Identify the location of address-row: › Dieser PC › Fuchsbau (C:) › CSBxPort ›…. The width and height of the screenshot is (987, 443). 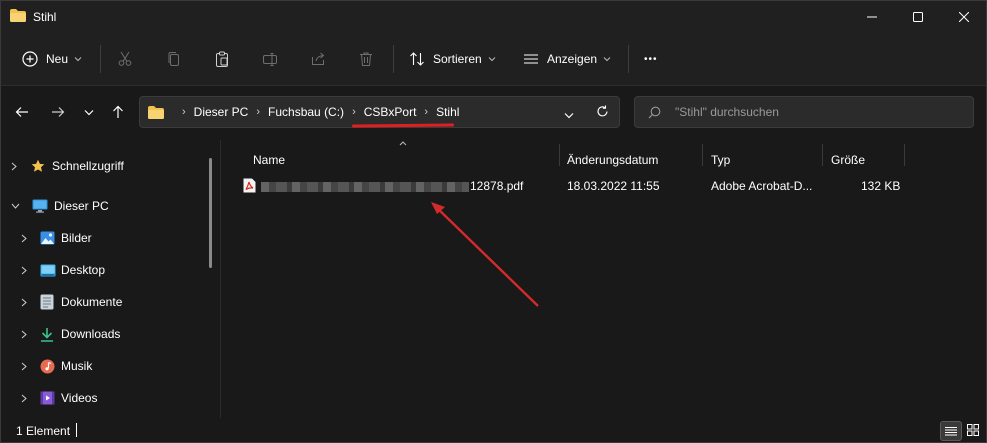
(493, 113).